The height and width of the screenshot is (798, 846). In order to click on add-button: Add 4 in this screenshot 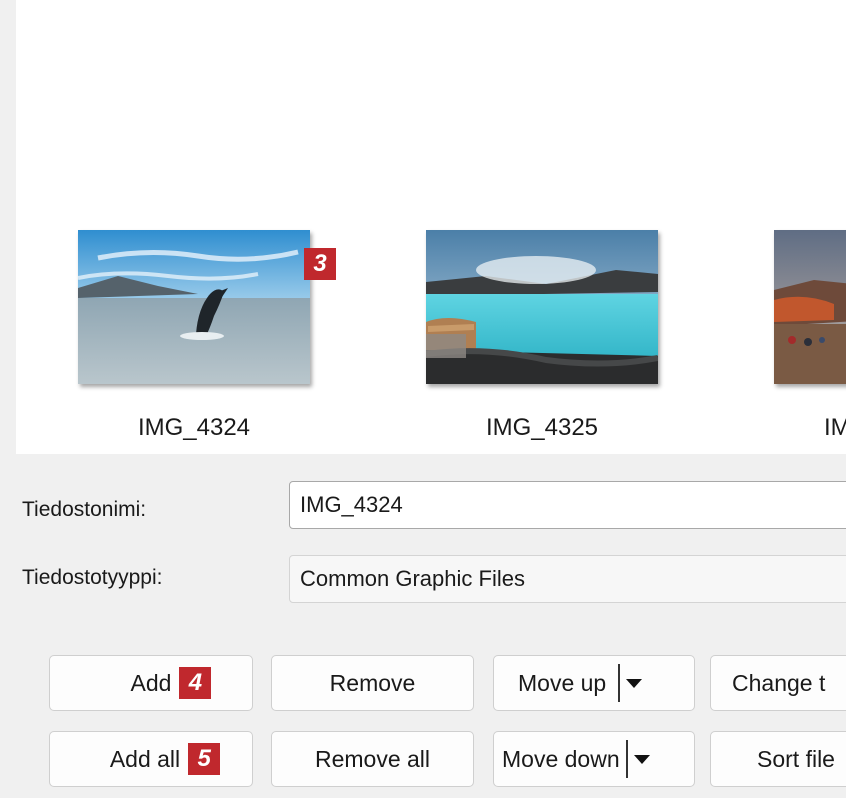, I will do `click(151, 683)`.